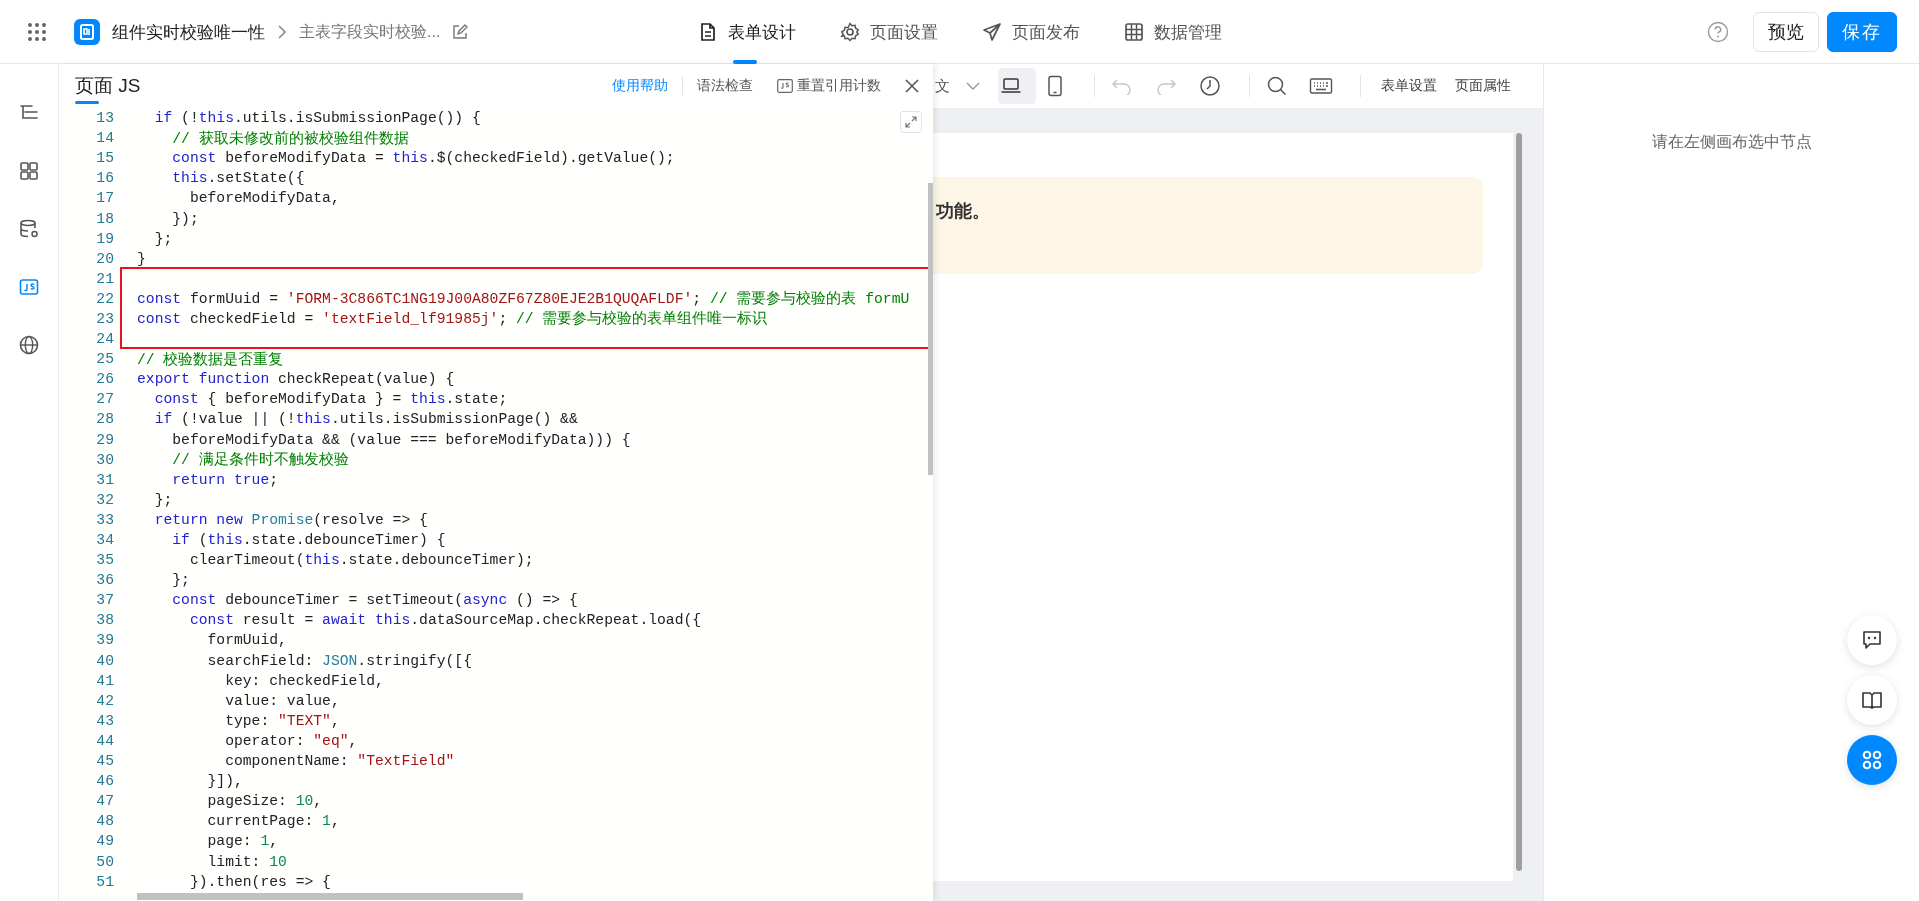 Image resolution: width=1919 pixels, height=901 pixels. Describe the element at coordinates (29, 345) in the screenshot. I see `globe-icon` at that location.